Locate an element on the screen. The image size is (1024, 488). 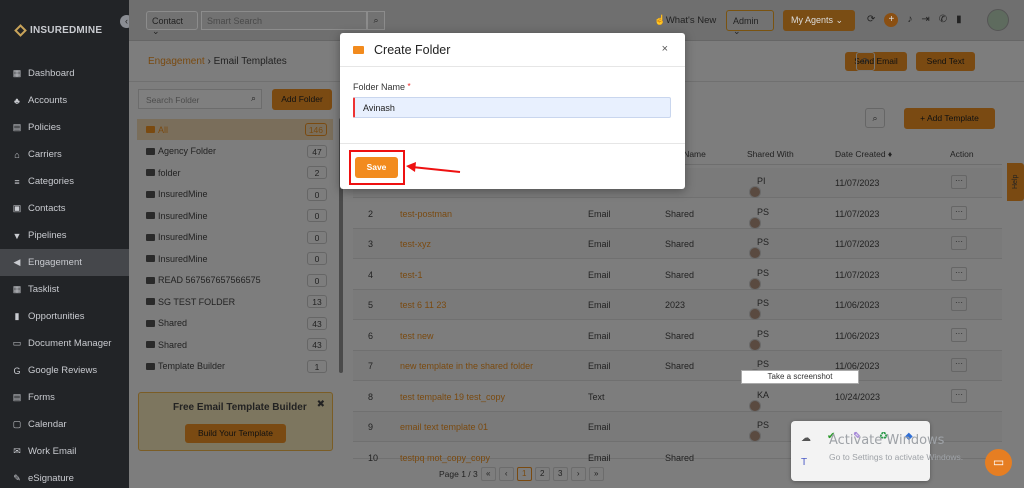
template-name: email text template 01 is located at coordinates (444, 427).